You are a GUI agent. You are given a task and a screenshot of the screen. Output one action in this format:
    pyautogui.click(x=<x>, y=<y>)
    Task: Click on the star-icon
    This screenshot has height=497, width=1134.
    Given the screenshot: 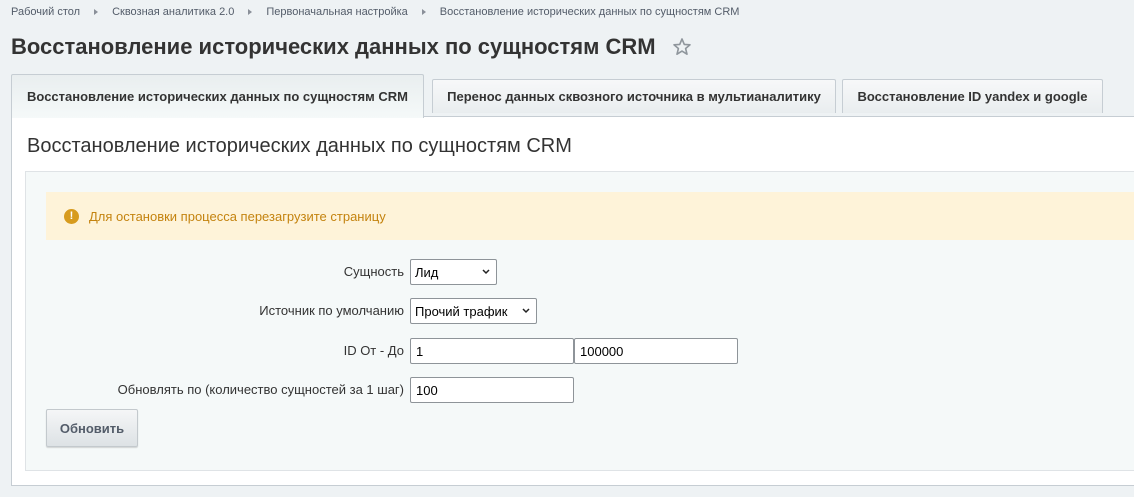 What is the action you would take?
    pyautogui.click(x=682, y=47)
    